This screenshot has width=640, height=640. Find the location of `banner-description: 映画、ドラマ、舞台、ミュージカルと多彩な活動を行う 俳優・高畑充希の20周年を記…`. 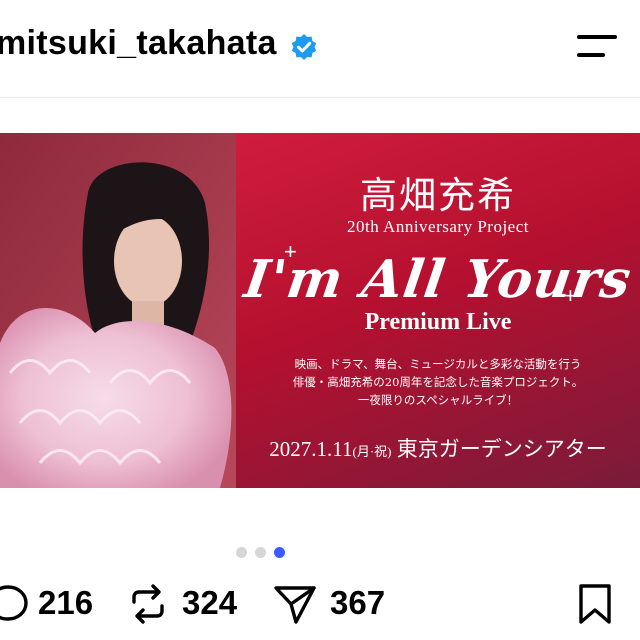

banner-description: 映画、ドラマ、舞台、ミュージカルと多彩な活動を行う 俳優・高畑充希の20周年を記… is located at coordinates (438, 382).